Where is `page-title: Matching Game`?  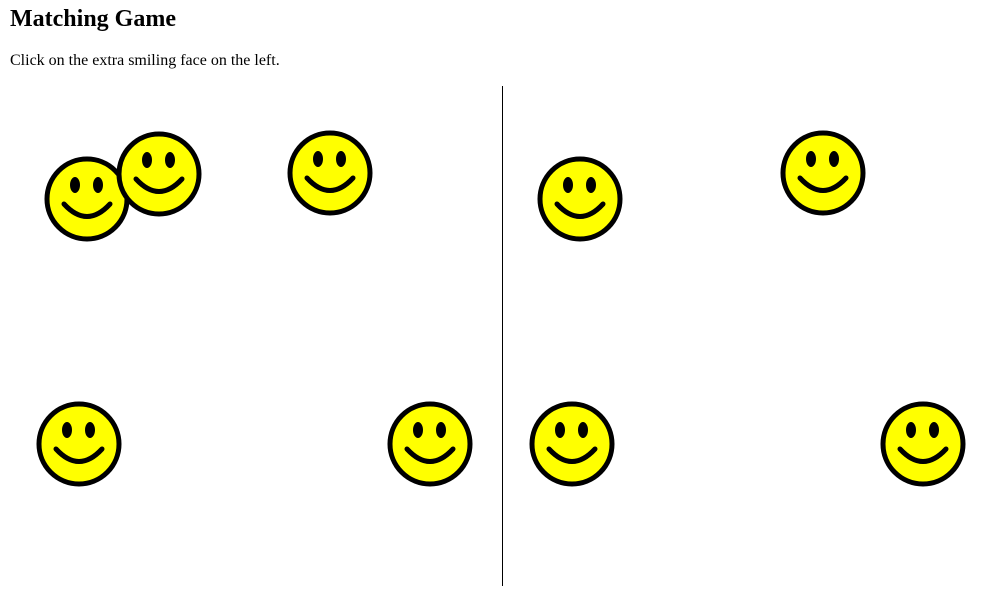
page-title: Matching Game is located at coordinates (93, 19).